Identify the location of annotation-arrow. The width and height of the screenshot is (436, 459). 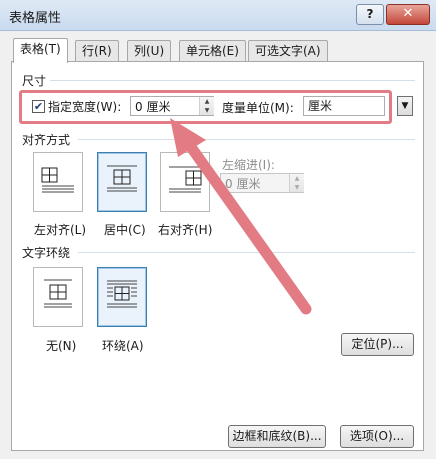
(241, 216).